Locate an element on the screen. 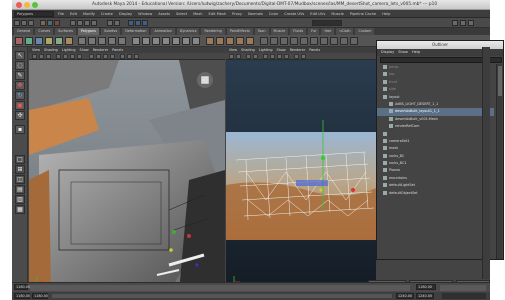 The image size is (505, 300). image-plane-icon is located at coordinates (58, 56).